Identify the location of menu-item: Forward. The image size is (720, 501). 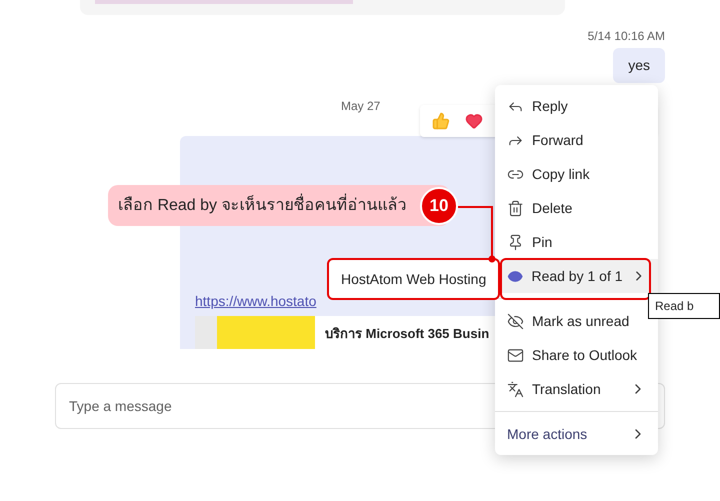
(576, 140).